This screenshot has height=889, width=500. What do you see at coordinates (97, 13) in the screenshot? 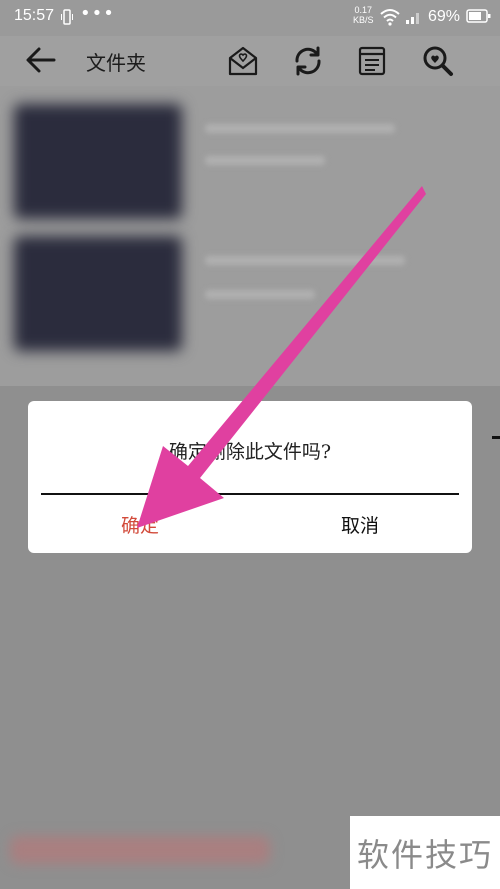
I see `more-notifications-icon: •••` at bounding box center [97, 13].